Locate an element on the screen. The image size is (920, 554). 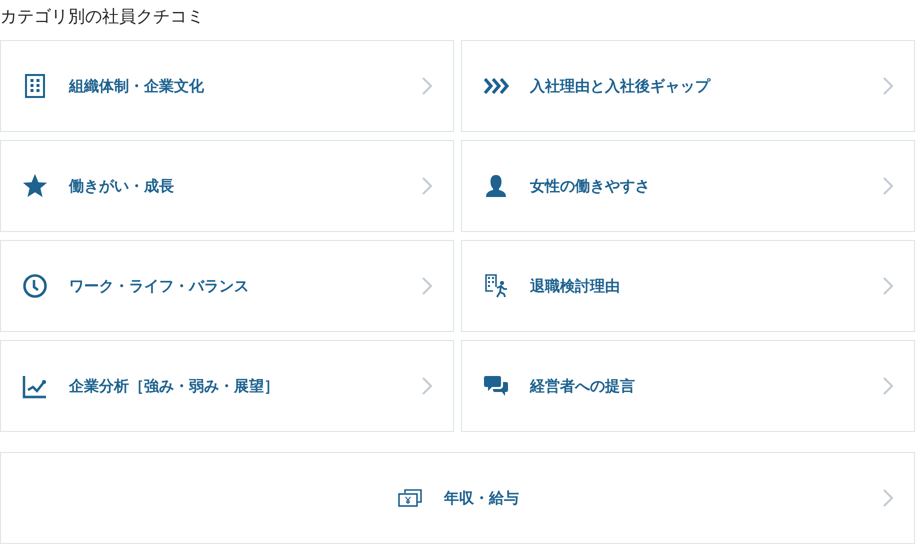
building-icon is located at coordinates (35, 86).